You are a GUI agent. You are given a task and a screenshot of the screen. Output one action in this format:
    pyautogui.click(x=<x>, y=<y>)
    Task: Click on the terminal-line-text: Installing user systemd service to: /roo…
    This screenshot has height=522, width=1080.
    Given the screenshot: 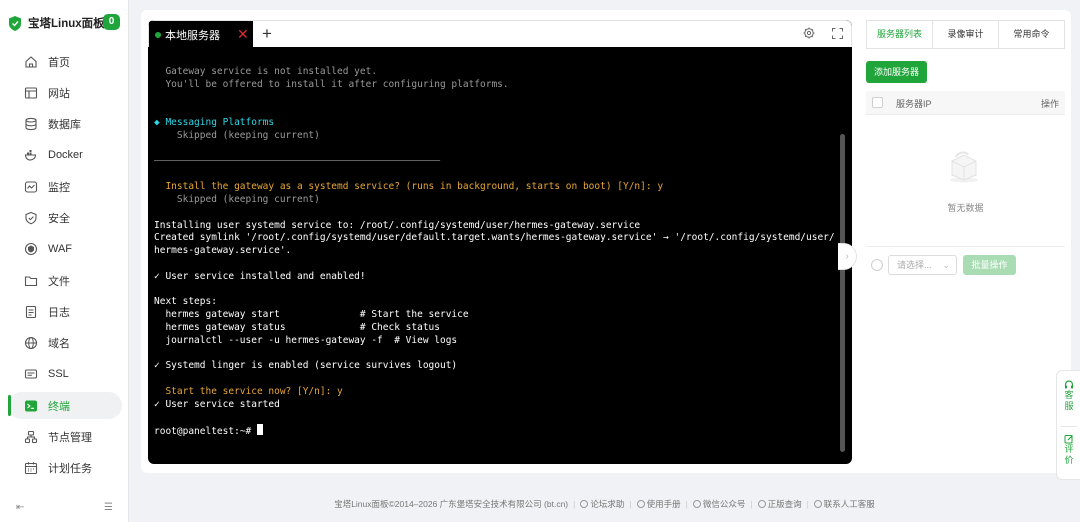 What is the action you would take?
    pyautogui.click(x=397, y=225)
    